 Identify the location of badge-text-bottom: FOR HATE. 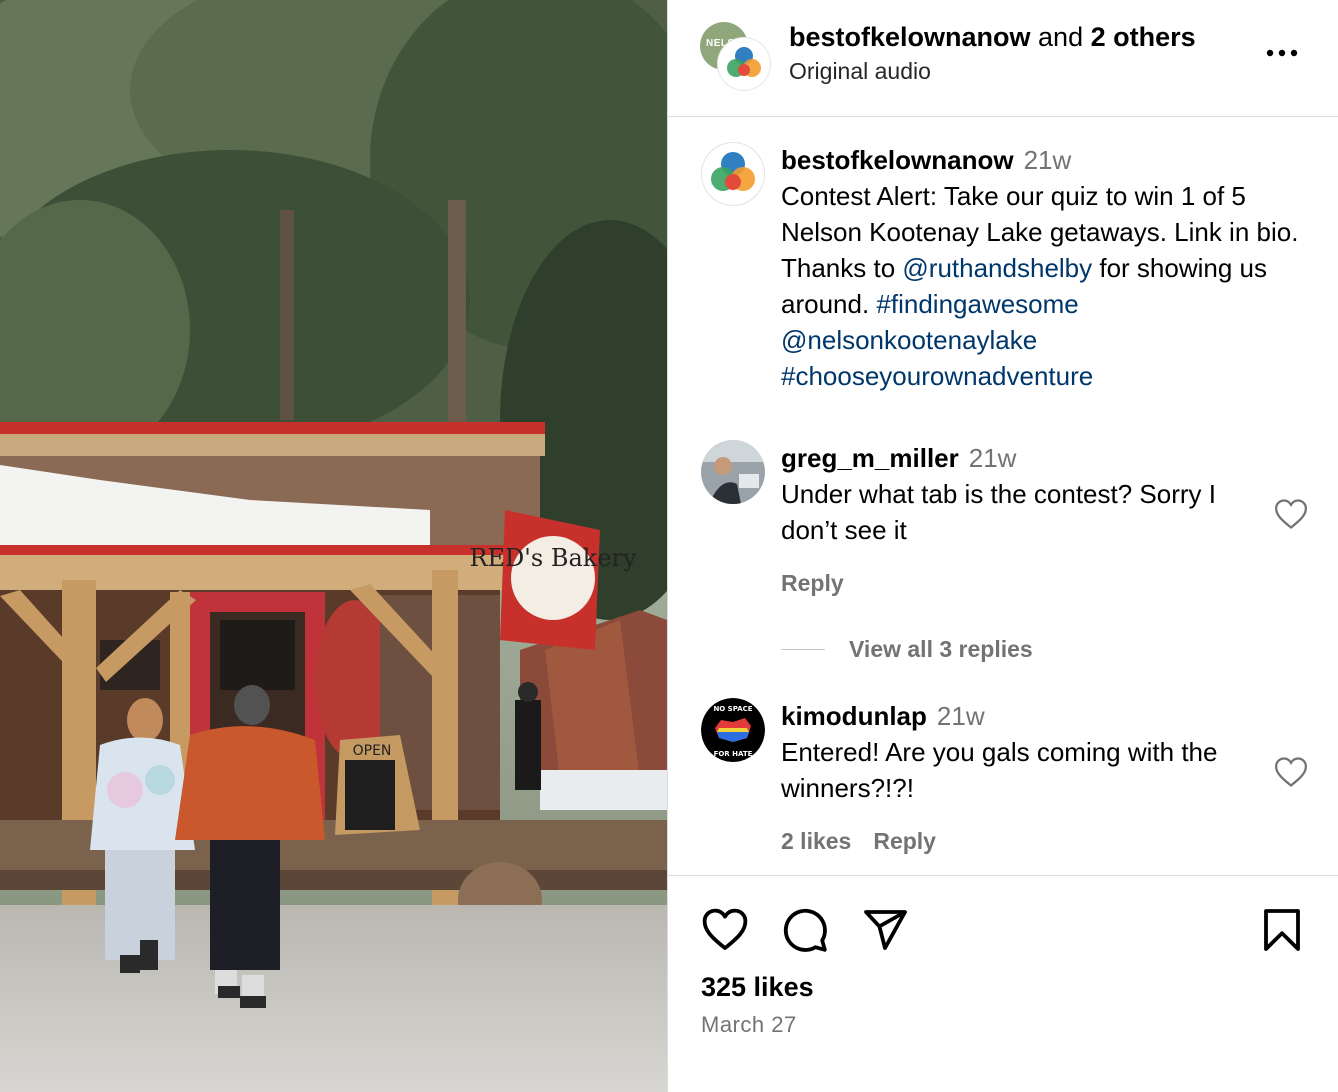
(733, 754).